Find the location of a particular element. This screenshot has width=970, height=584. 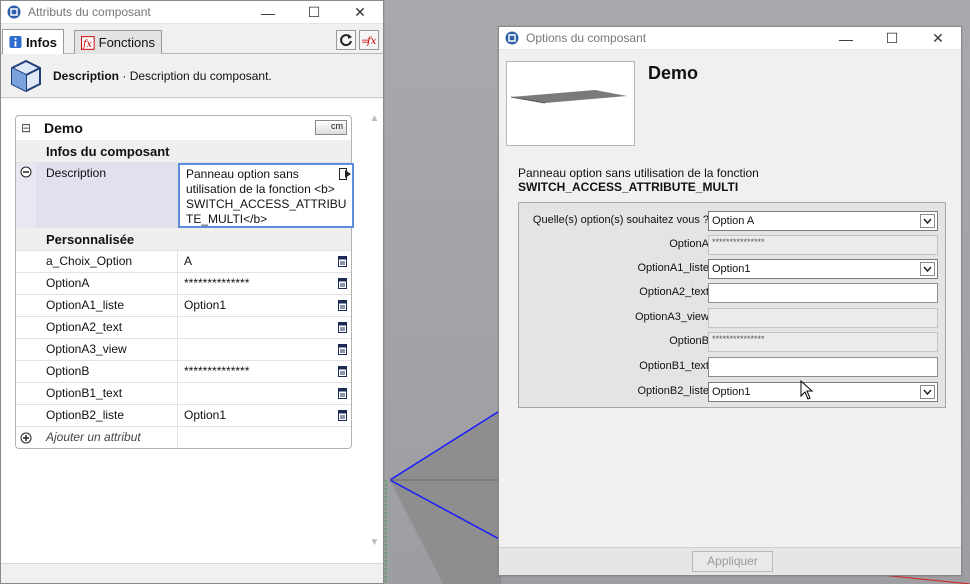

maximize-icon: ☐ is located at coordinates (892, 38).